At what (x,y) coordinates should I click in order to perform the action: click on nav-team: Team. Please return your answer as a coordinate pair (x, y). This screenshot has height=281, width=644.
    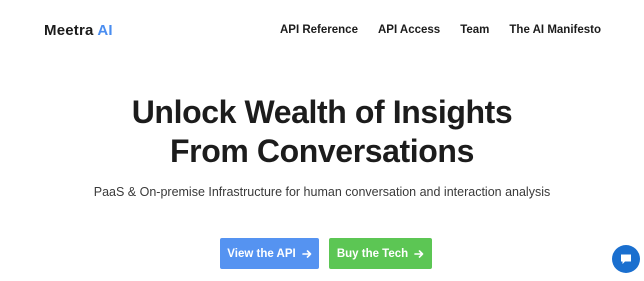
    Looking at the image, I should click on (474, 30).